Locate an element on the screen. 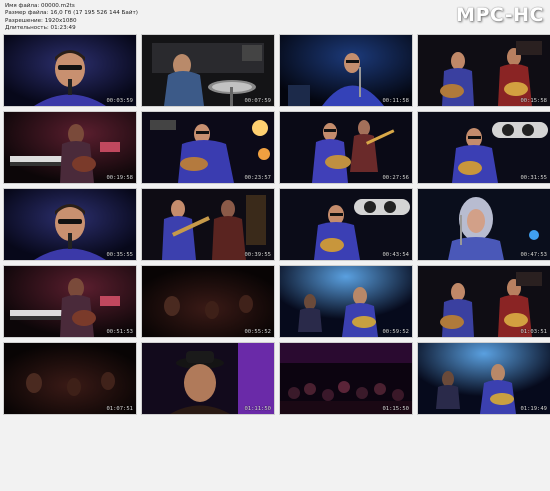  video-thumbnail: 00:23:57 is located at coordinates (208, 147).